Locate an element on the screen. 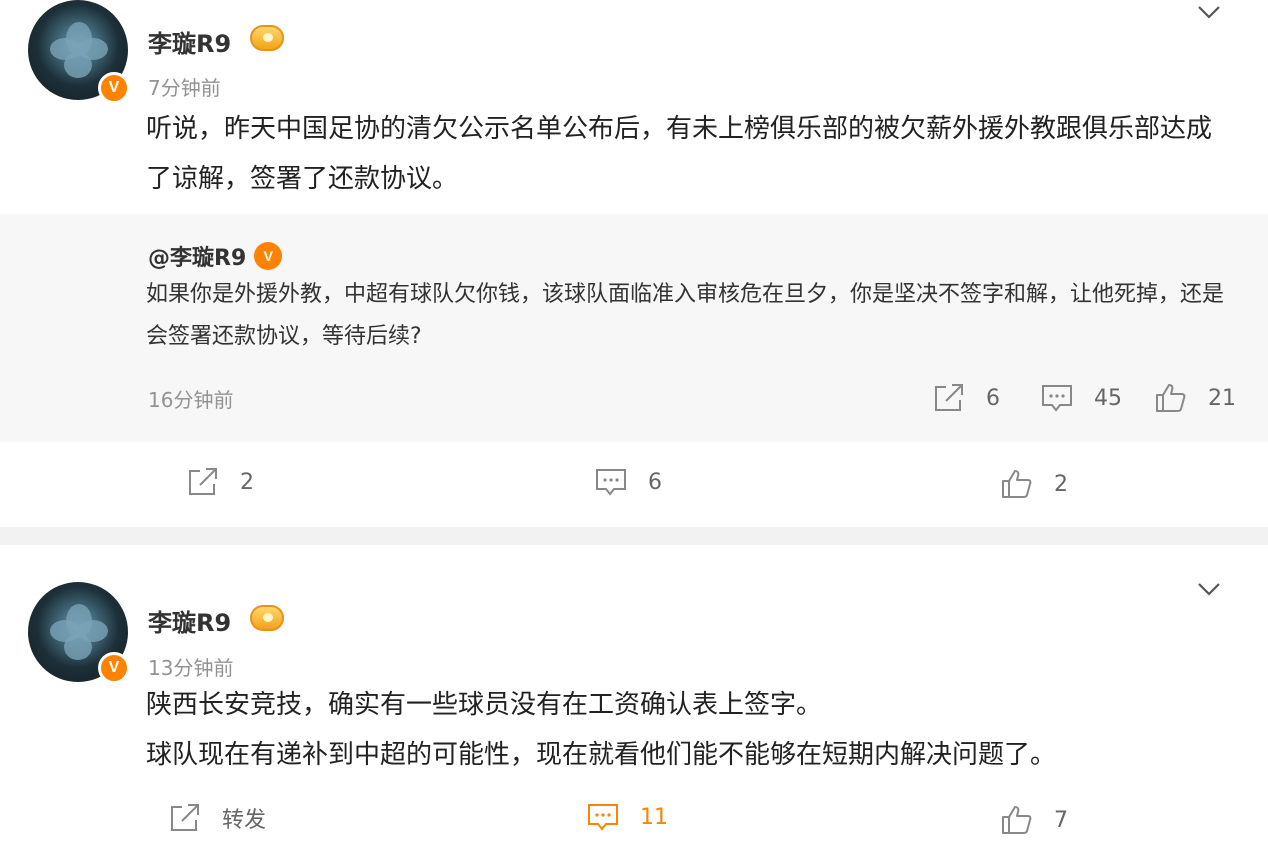 Image resolution: width=1268 pixels, height=868 pixels. like-count: 2 is located at coordinates (1061, 484).